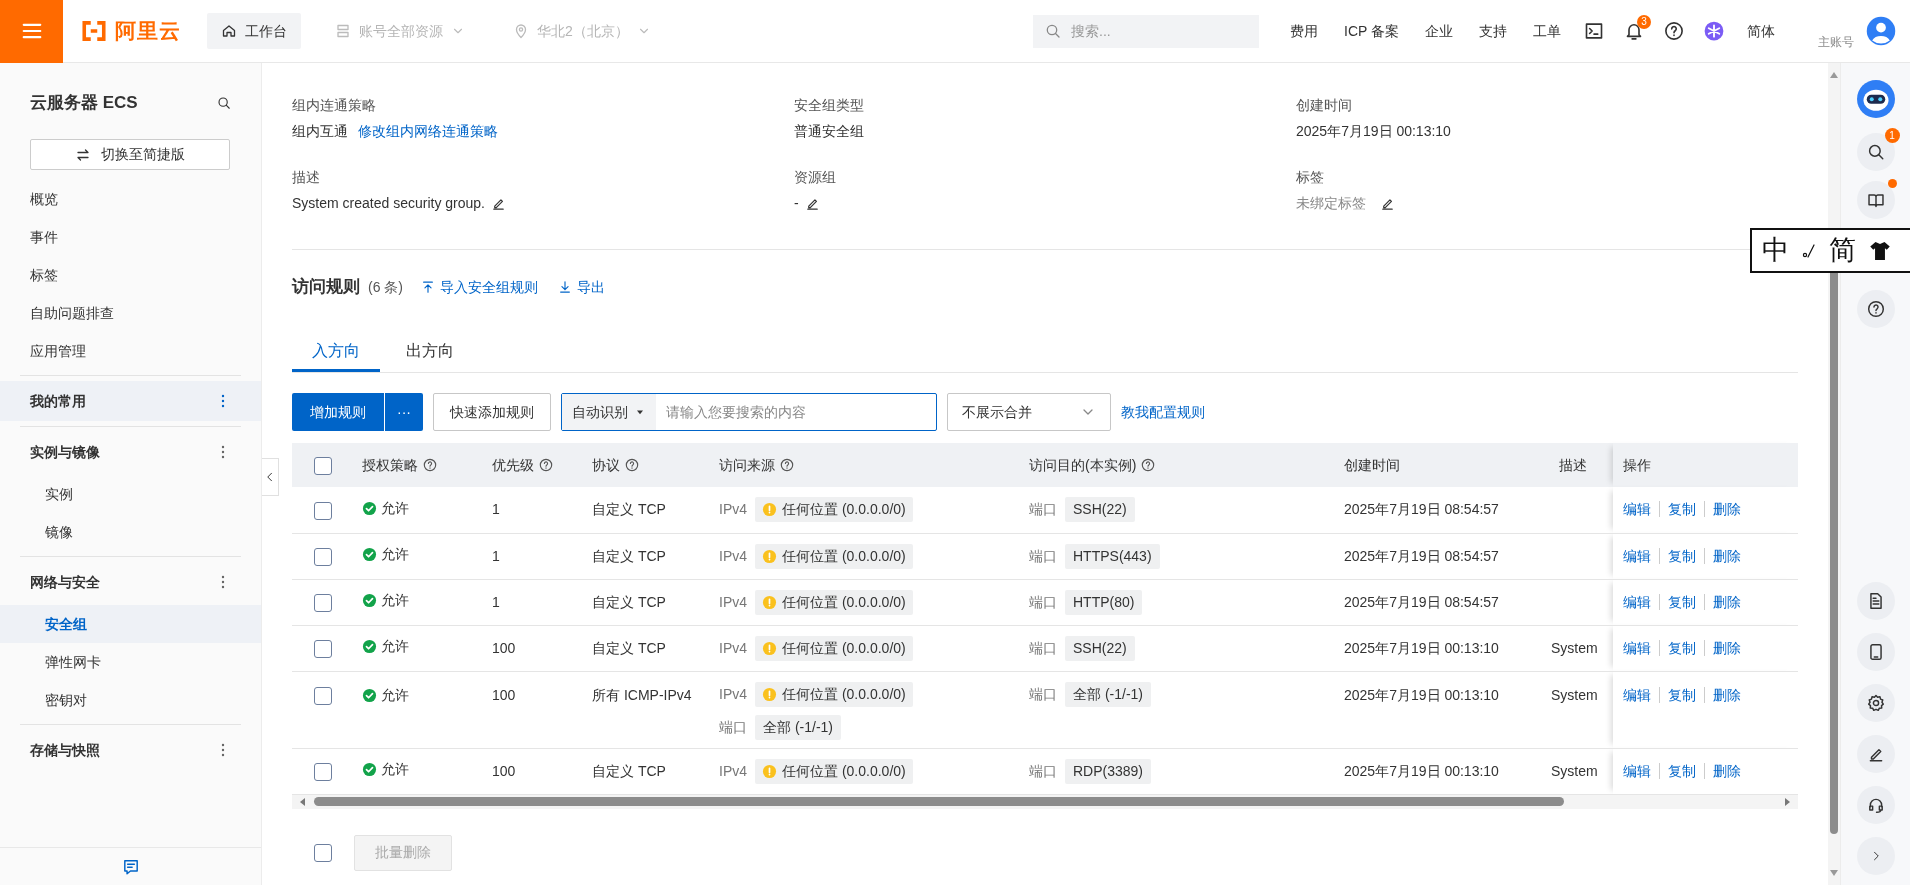  Describe the element at coordinates (1574, 770) in the screenshot. I see `description-text: System` at that location.